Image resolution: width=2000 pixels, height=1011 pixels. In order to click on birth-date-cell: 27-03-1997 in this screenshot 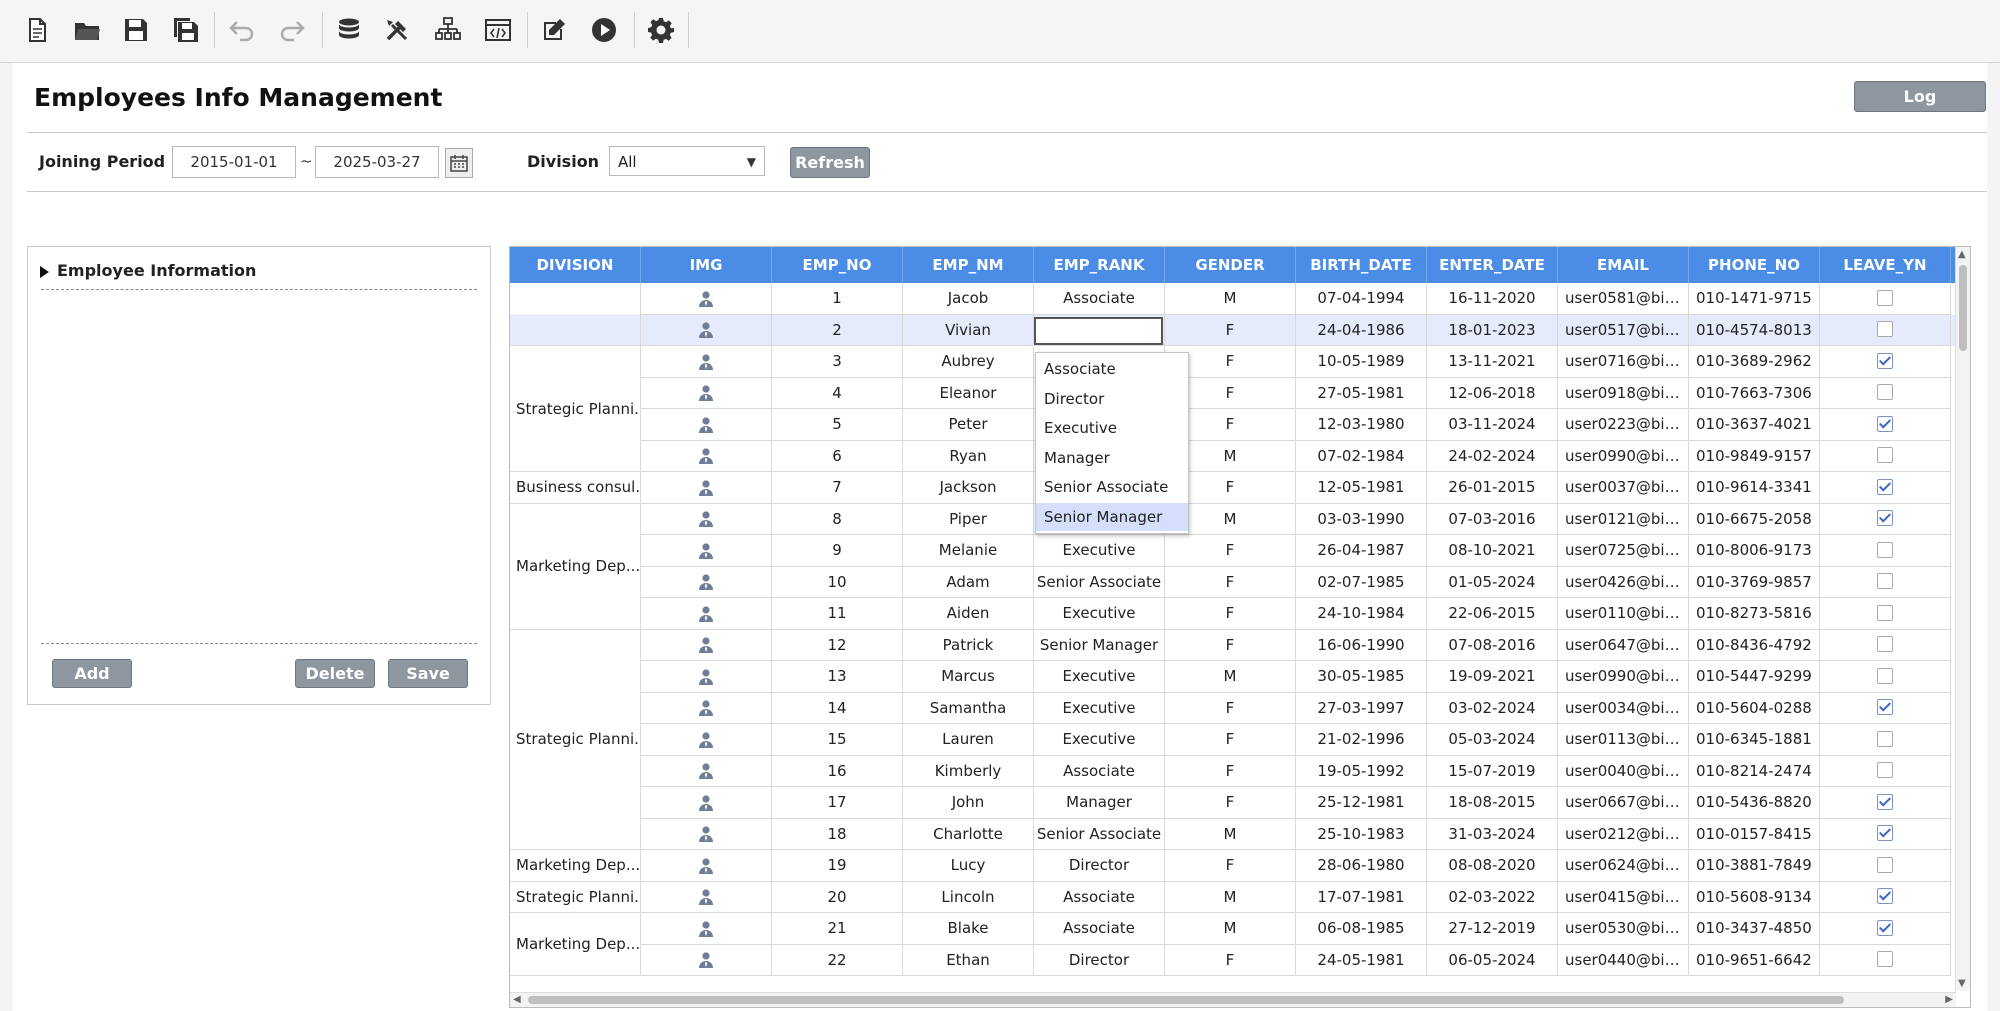, I will do `click(1361, 708)`.